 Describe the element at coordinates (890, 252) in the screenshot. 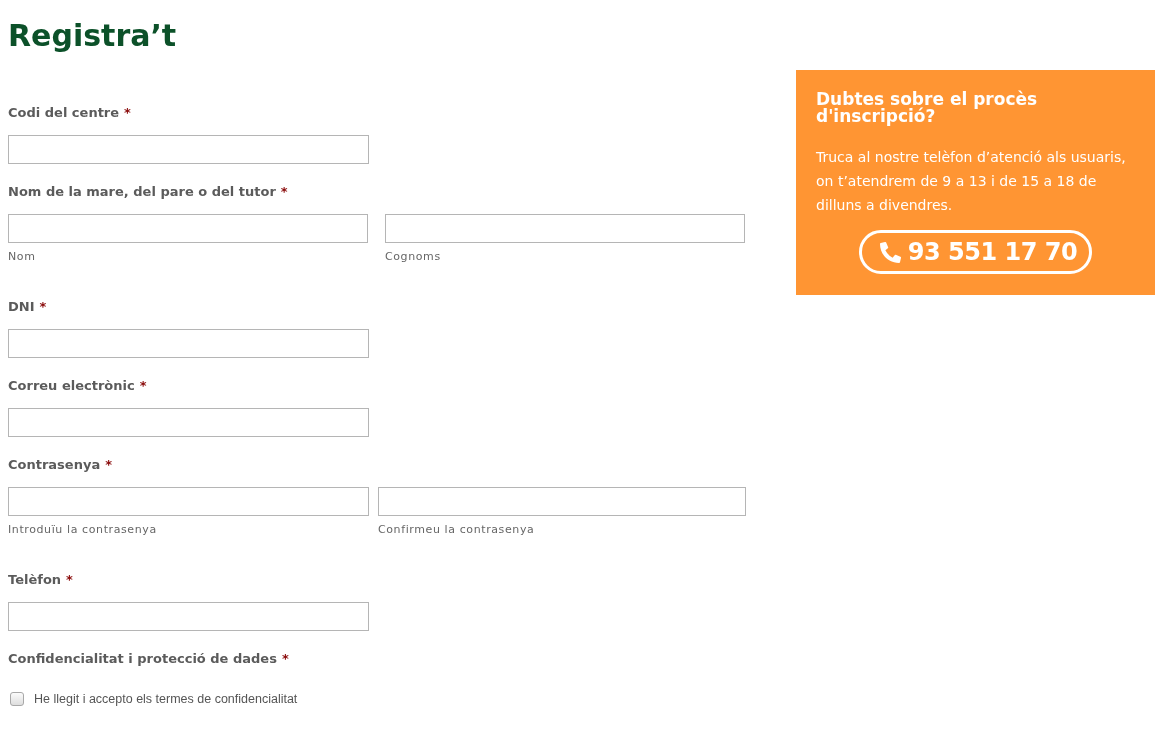

I see `phone-icon` at that location.